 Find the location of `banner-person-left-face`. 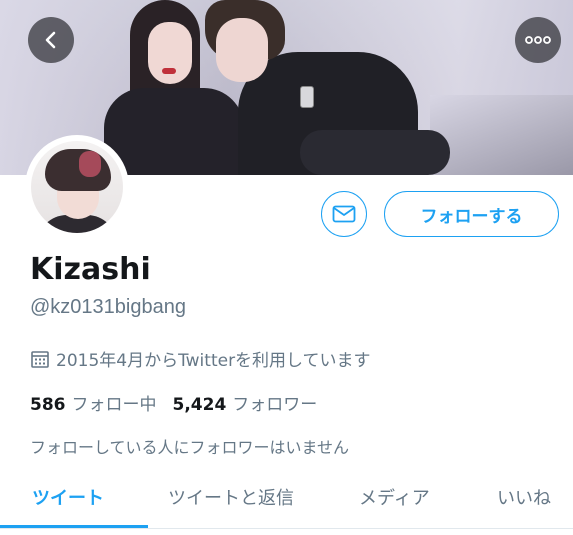

banner-person-left-face is located at coordinates (170, 53).